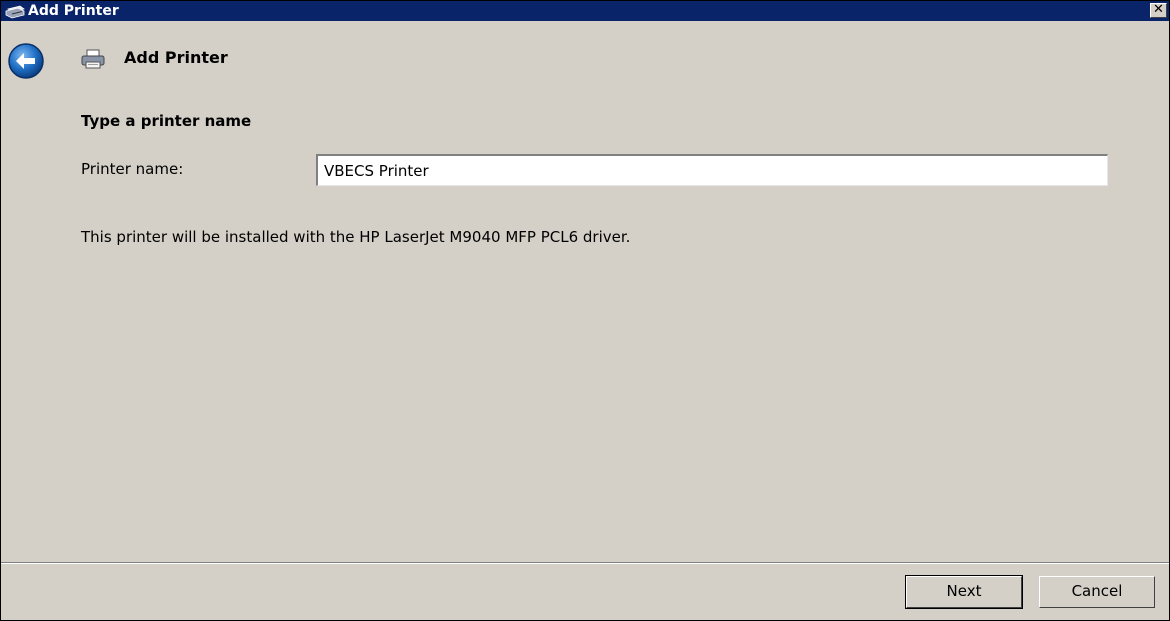  Describe the element at coordinates (176, 57) in the screenshot. I see `page-title: Add Printer` at that location.